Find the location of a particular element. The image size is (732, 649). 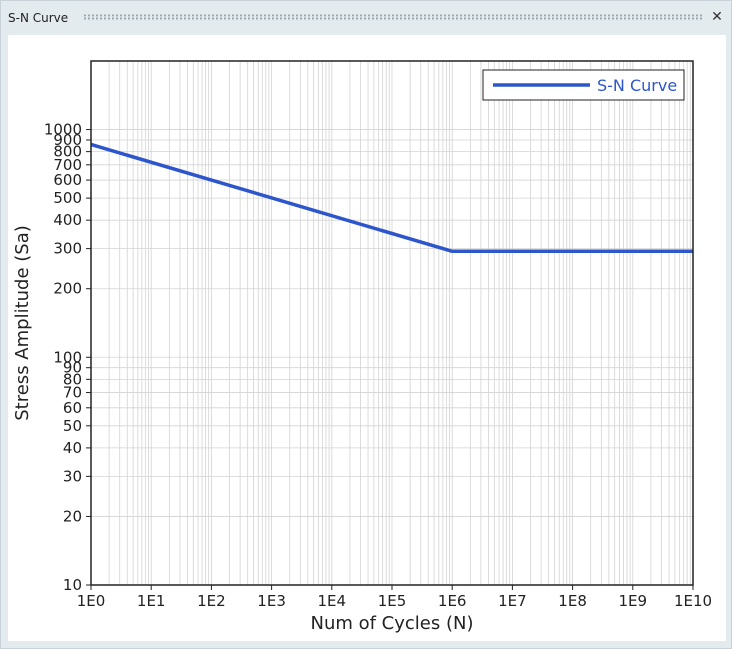

y-tick-label: 400 is located at coordinates (67, 220).